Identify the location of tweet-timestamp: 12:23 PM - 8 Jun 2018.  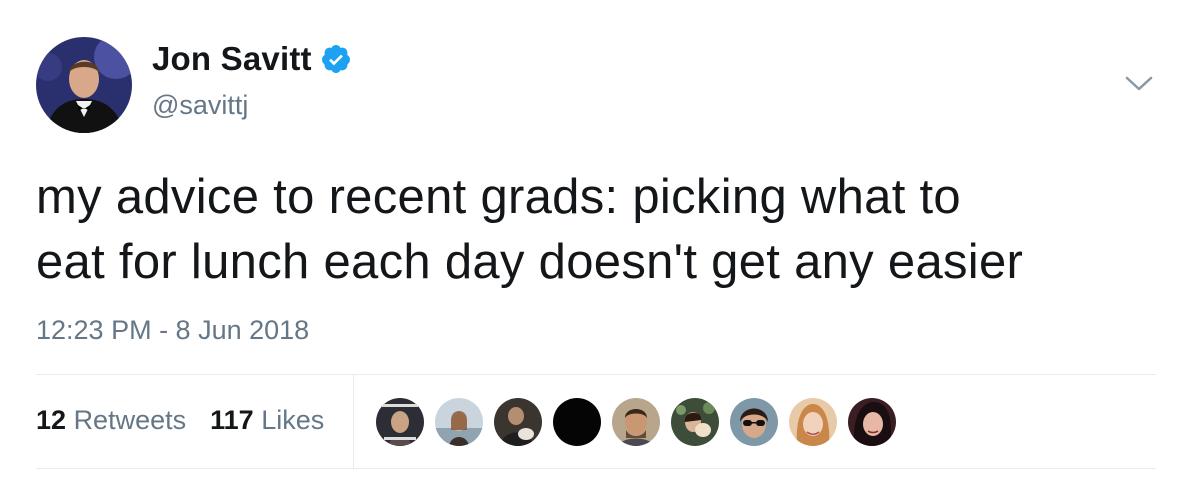
(172, 330).